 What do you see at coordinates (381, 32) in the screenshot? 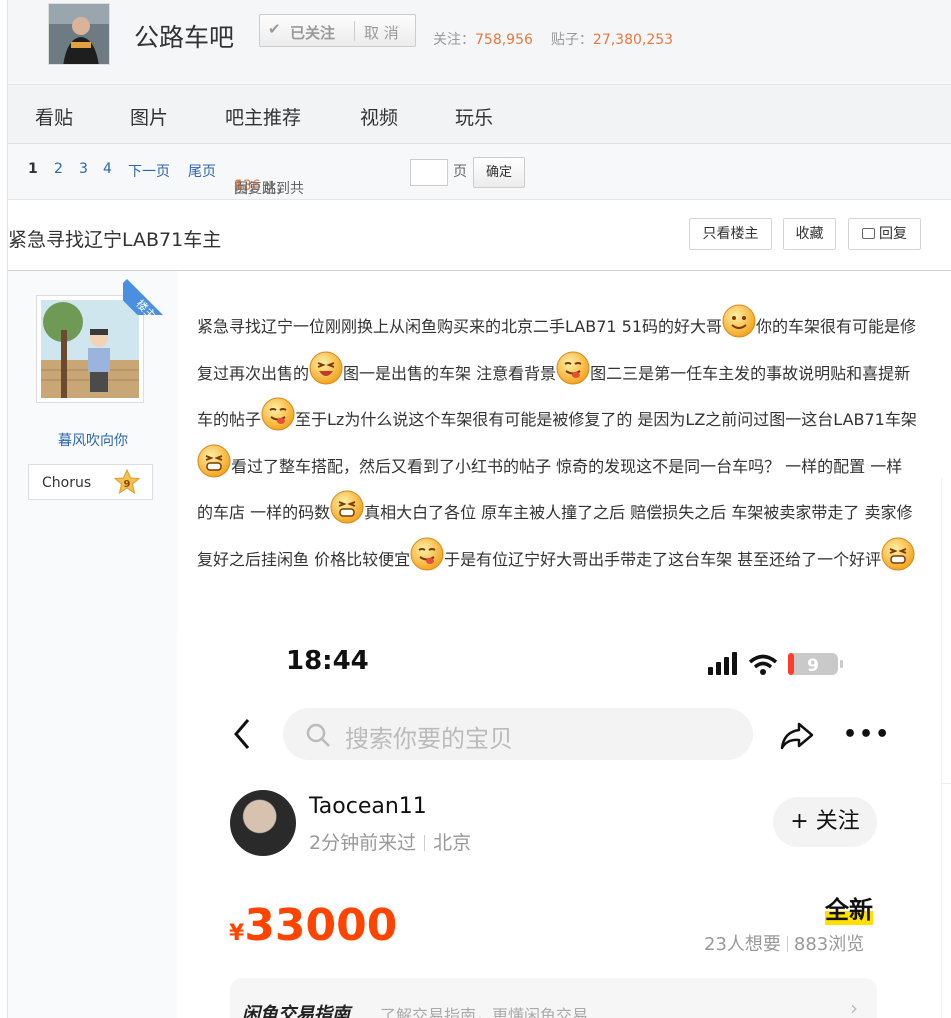
I see `unfollow-button: 取 消` at bounding box center [381, 32].